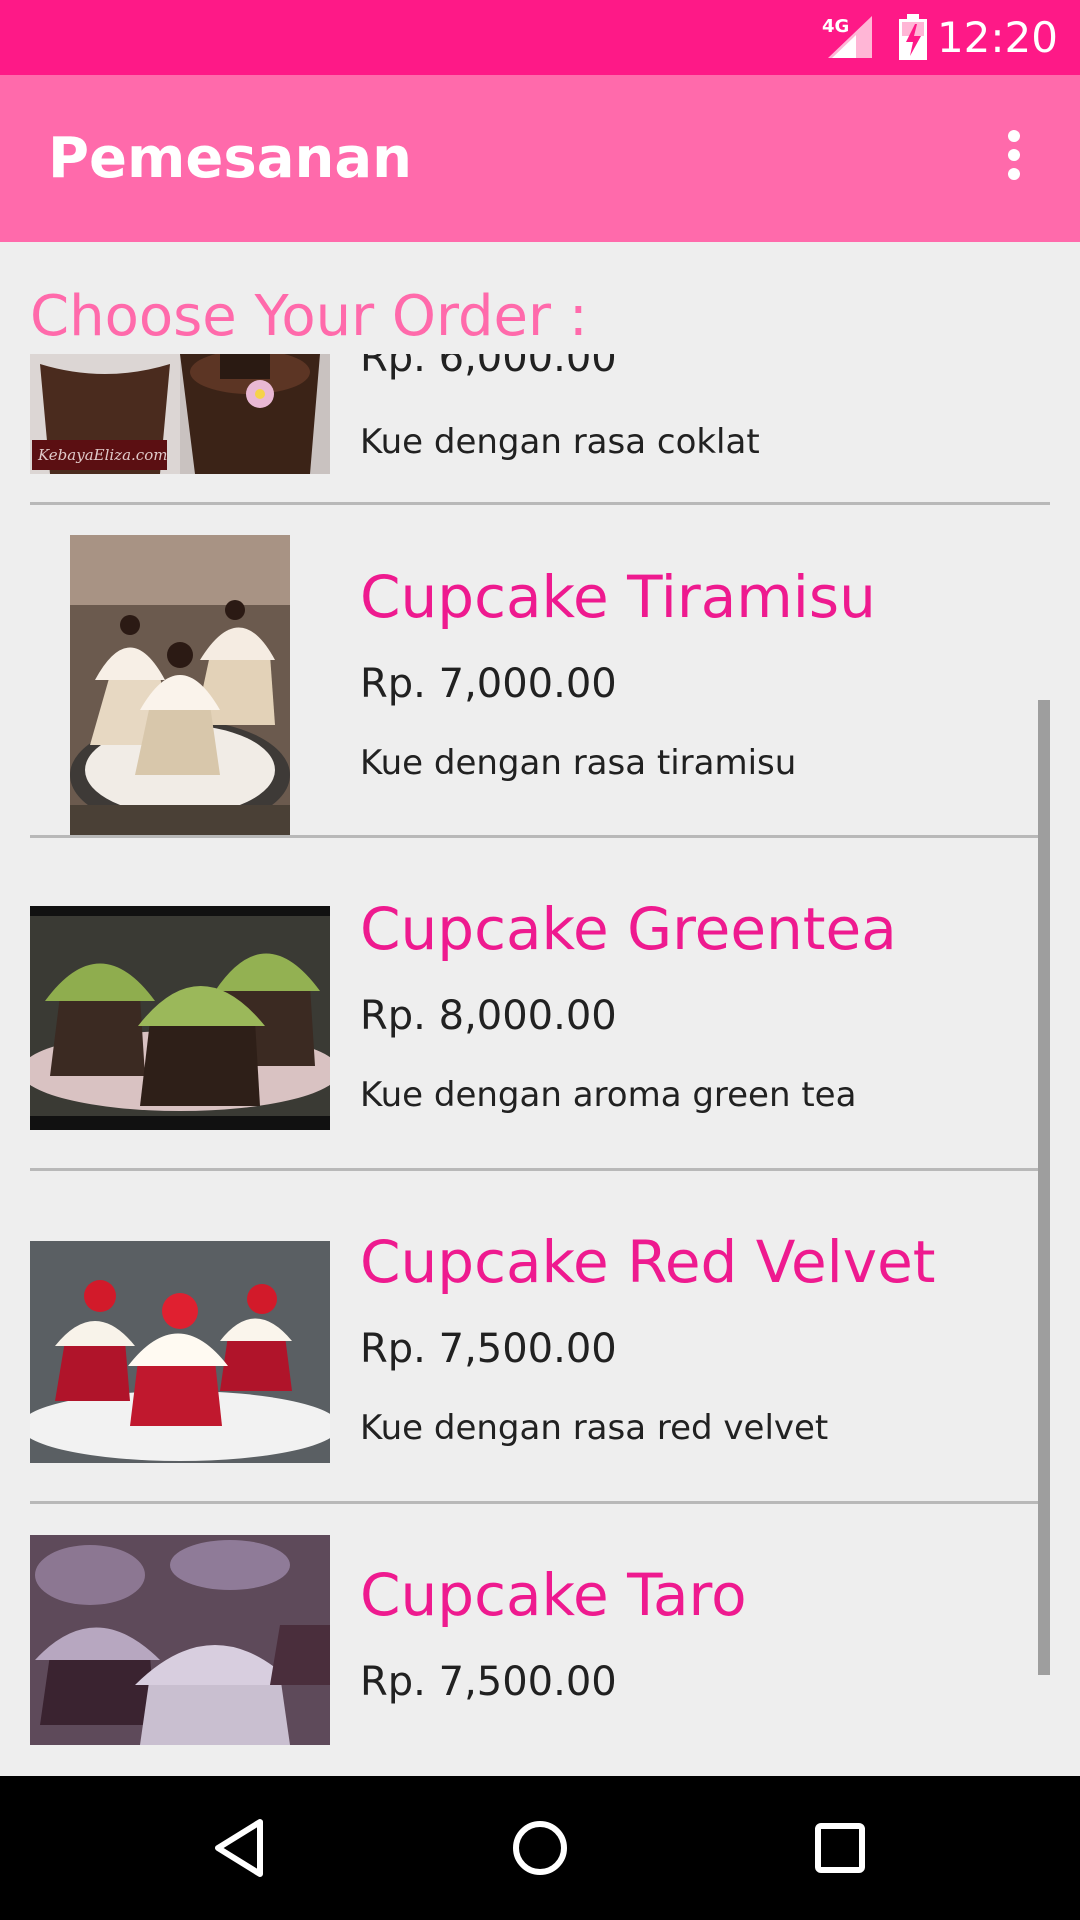 The image size is (1080, 1920). What do you see at coordinates (180, 685) in the screenshot?
I see `cupcake-tiramisu-image` at bounding box center [180, 685].